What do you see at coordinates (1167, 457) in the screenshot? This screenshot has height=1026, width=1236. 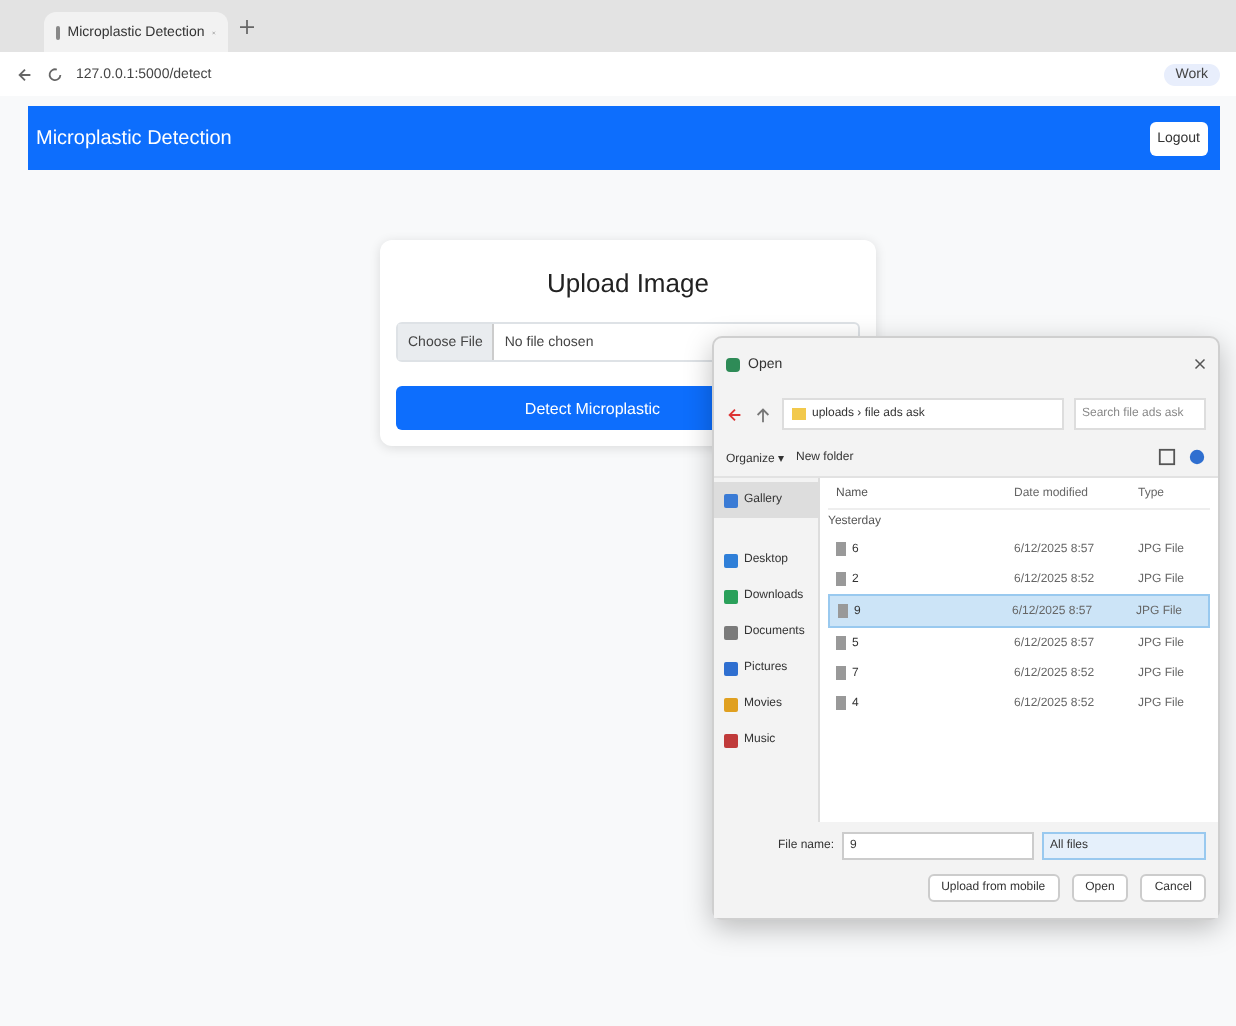 I see `view-icon` at bounding box center [1167, 457].